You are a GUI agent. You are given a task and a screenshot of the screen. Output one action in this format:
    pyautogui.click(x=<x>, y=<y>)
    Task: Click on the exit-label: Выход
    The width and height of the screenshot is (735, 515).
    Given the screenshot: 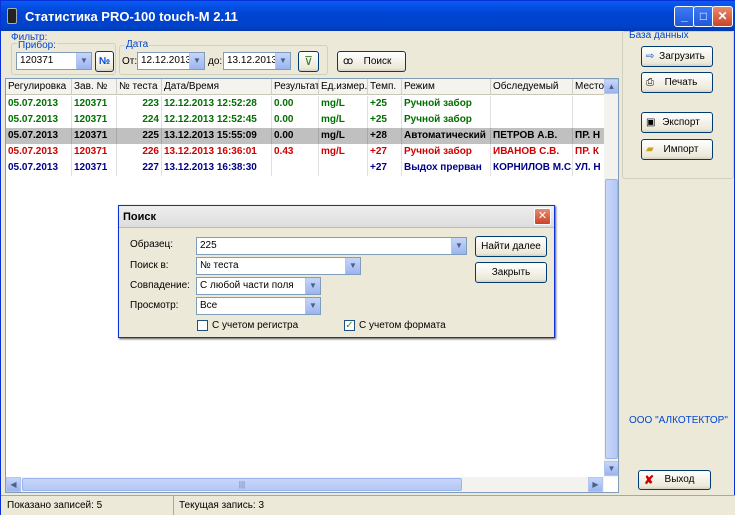 What is the action you would take?
    pyautogui.click(x=679, y=479)
    